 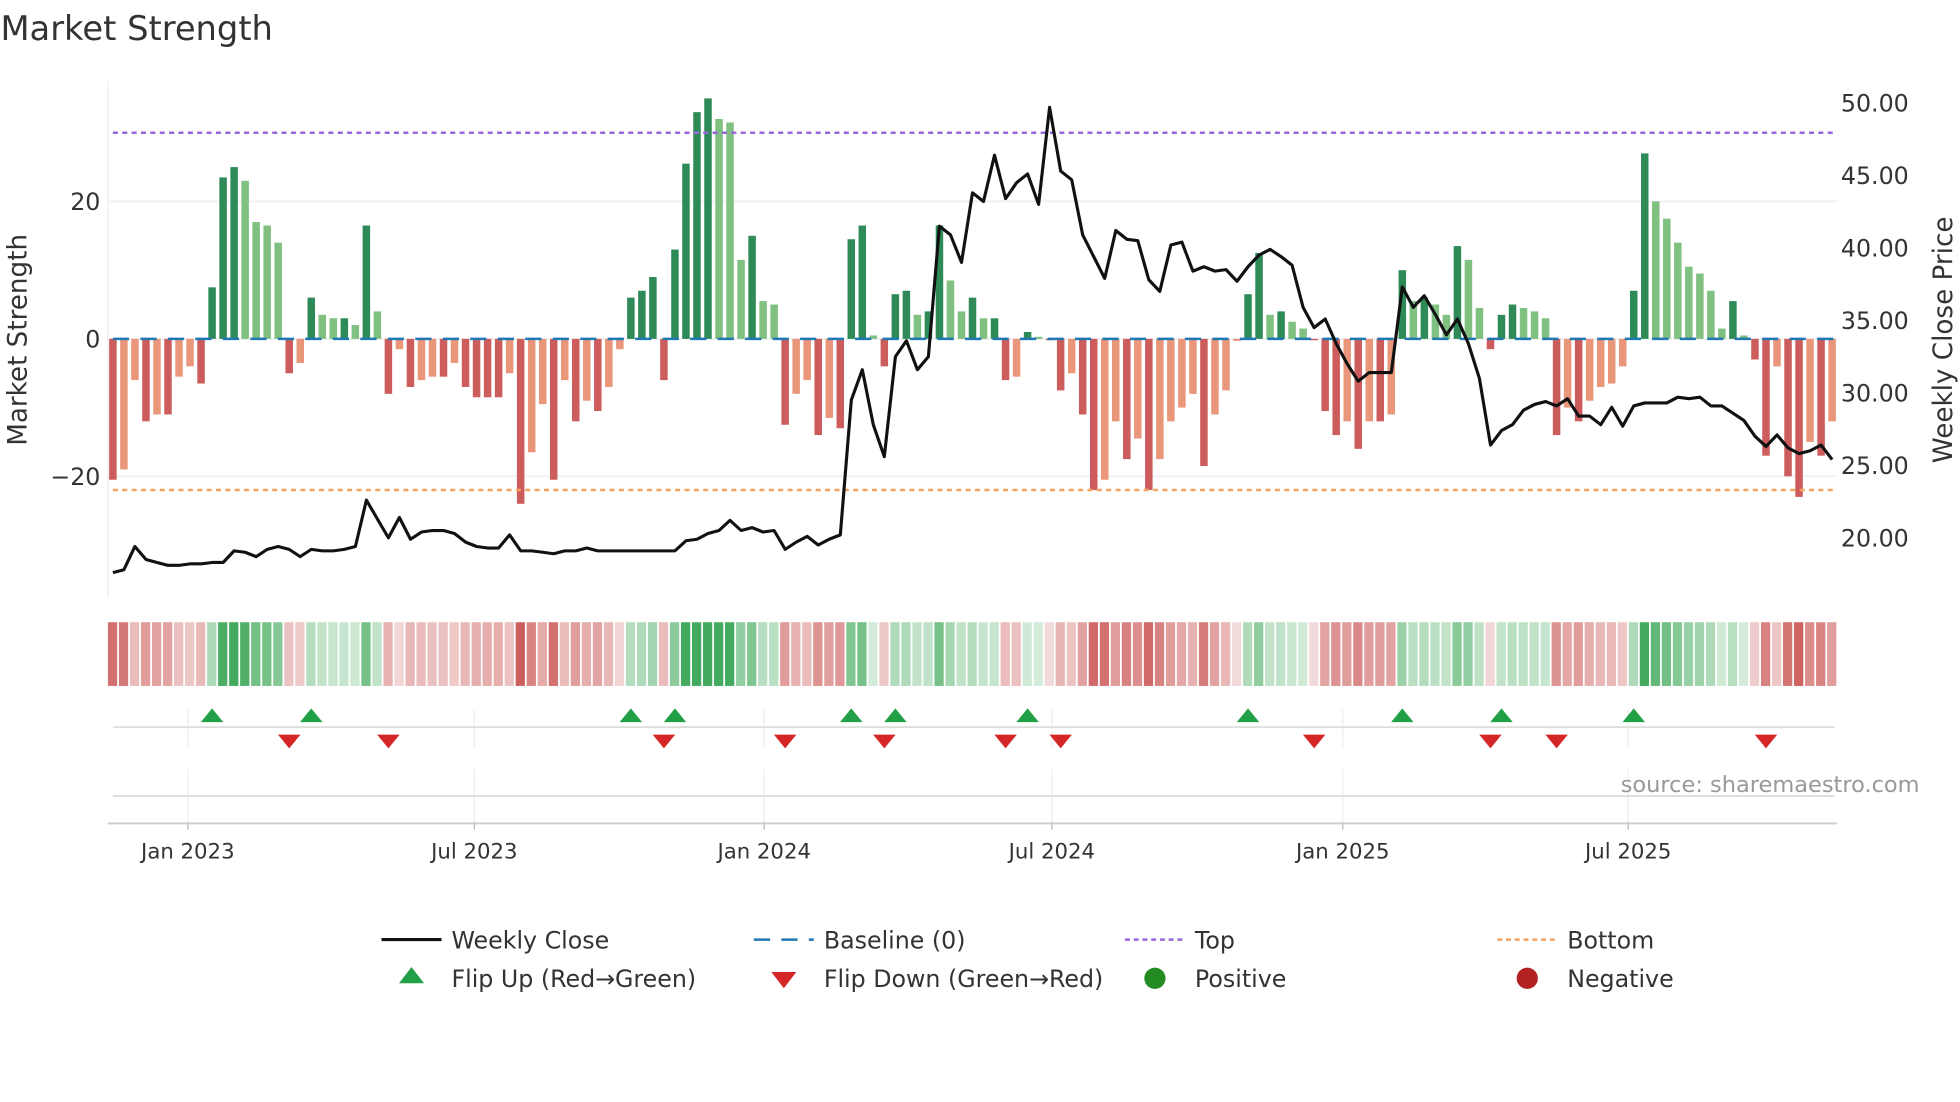 What do you see at coordinates (1240, 979) in the screenshot?
I see `legend-label: Positive` at bounding box center [1240, 979].